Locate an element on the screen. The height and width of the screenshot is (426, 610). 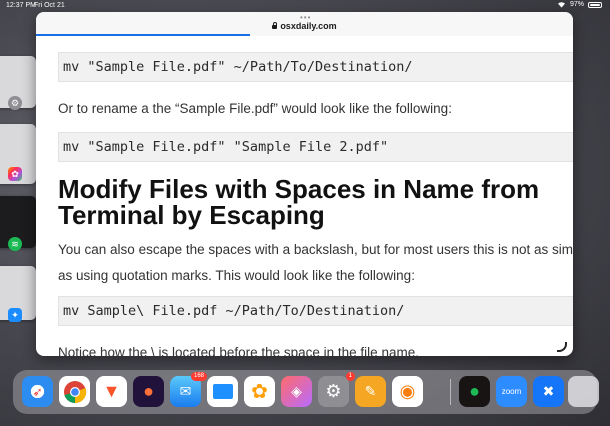
status-right: 97% is located at coordinates (579, 4).